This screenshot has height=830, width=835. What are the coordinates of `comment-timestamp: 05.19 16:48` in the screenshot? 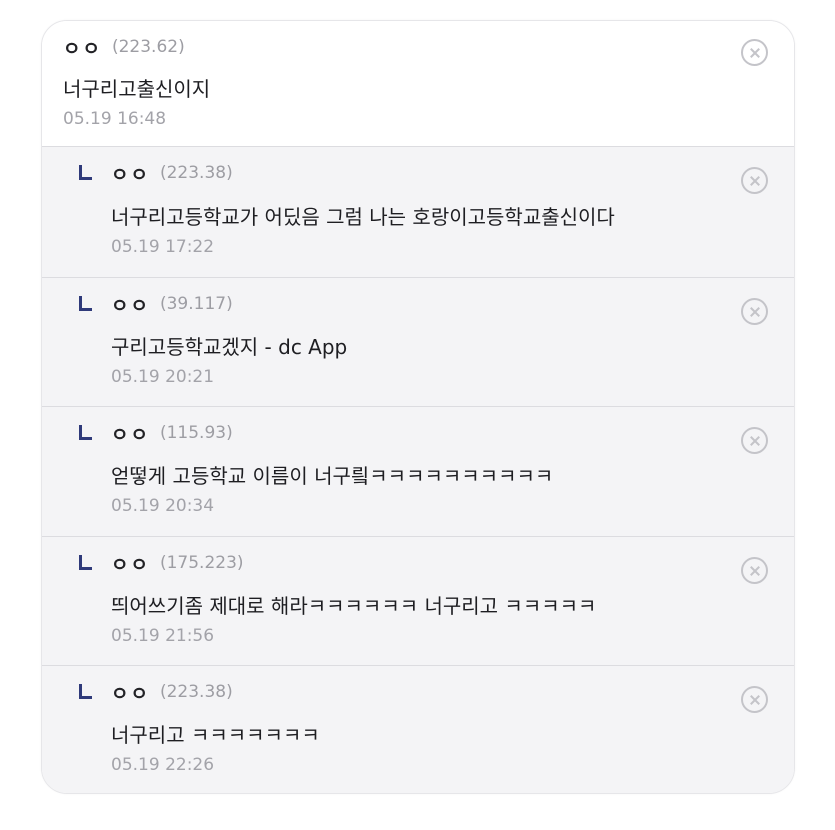 It's located at (115, 119).